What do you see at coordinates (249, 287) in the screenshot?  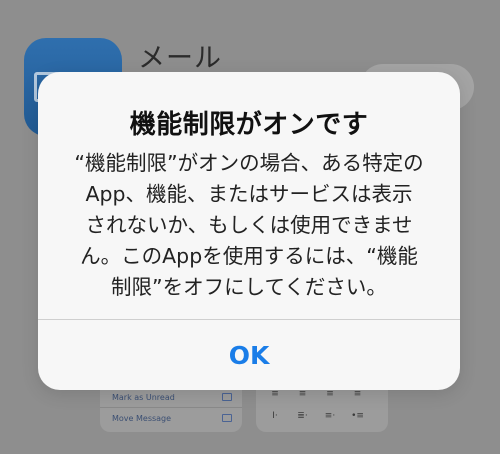 I see `alert-message-line: 制限”をオフにしてください。` at bounding box center [249, 287].